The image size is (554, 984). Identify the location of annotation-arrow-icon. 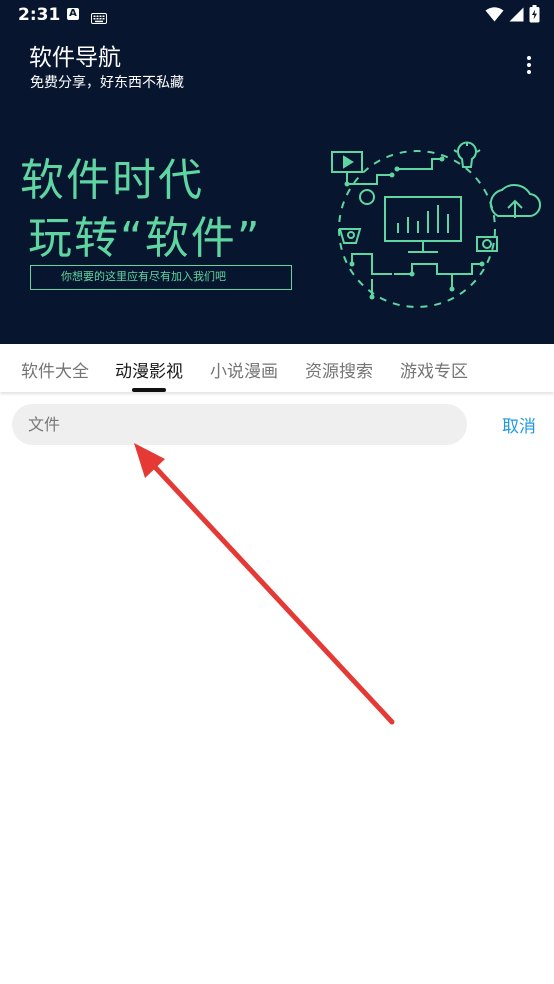
(264, 584).